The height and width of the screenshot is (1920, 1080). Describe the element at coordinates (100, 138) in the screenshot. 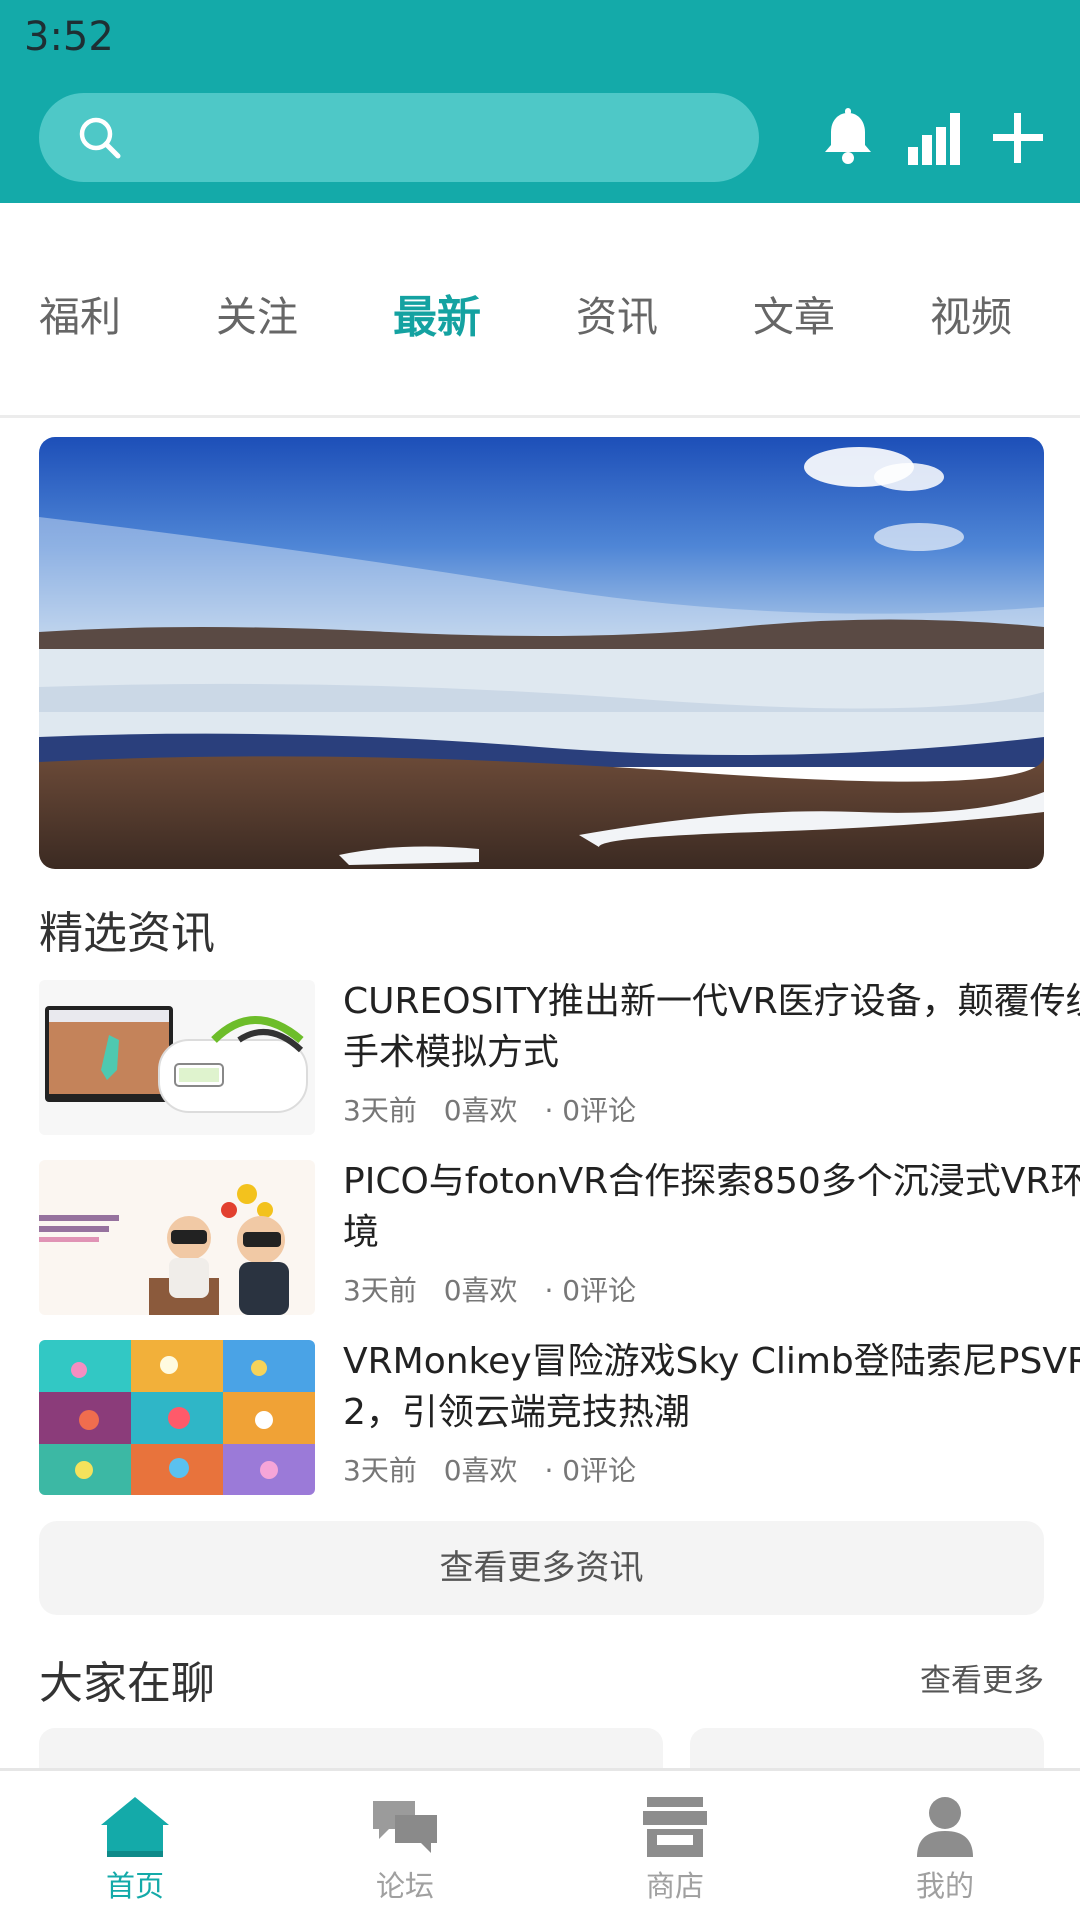

I see `search-icon` at that location.